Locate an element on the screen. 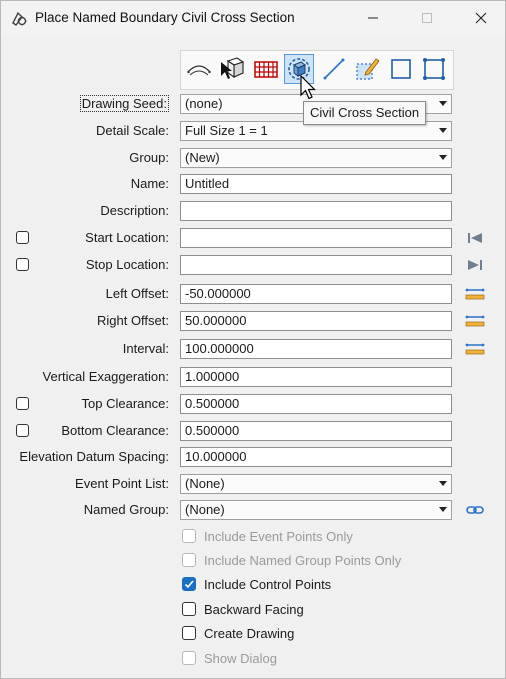  square-icon is located at coordinates (401, 69).